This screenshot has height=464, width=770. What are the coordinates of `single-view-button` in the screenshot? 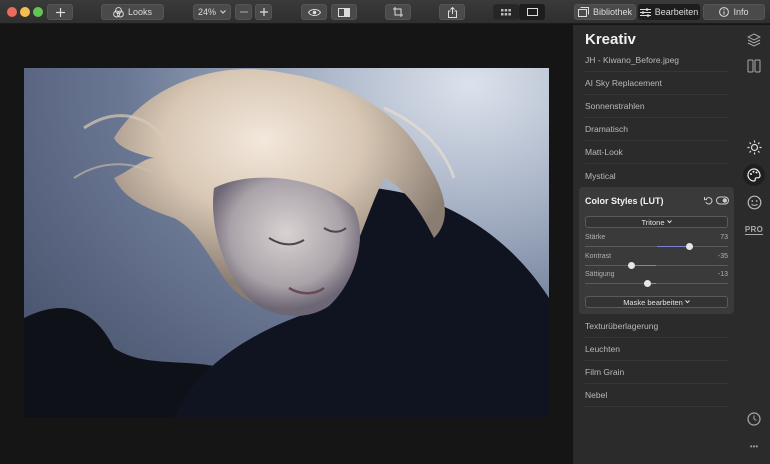 It's located at (532, 12).